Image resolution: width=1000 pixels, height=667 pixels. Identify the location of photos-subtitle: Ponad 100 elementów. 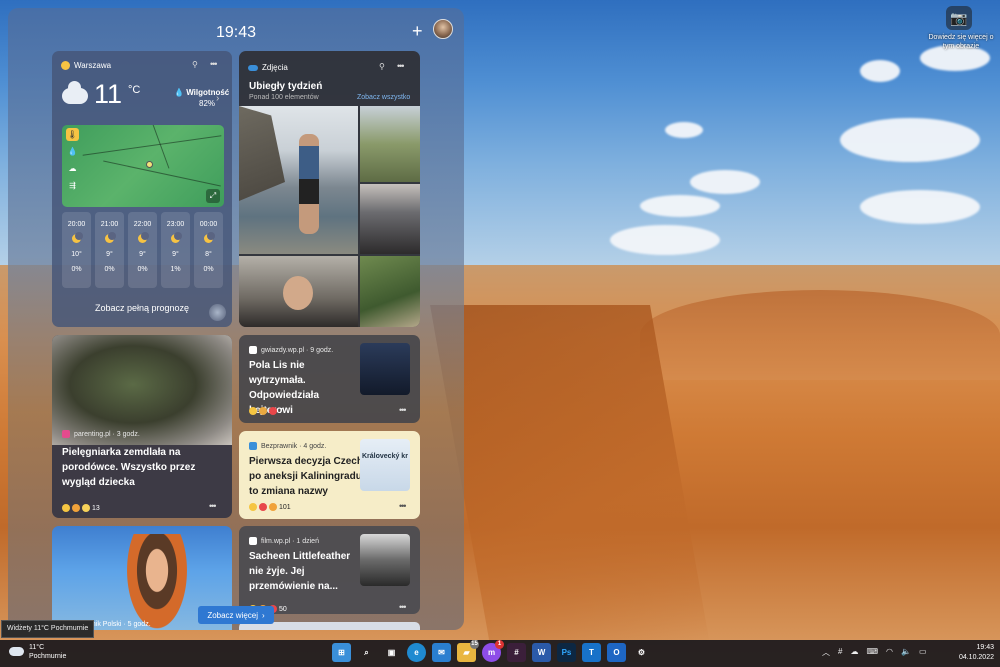
(284, 97).